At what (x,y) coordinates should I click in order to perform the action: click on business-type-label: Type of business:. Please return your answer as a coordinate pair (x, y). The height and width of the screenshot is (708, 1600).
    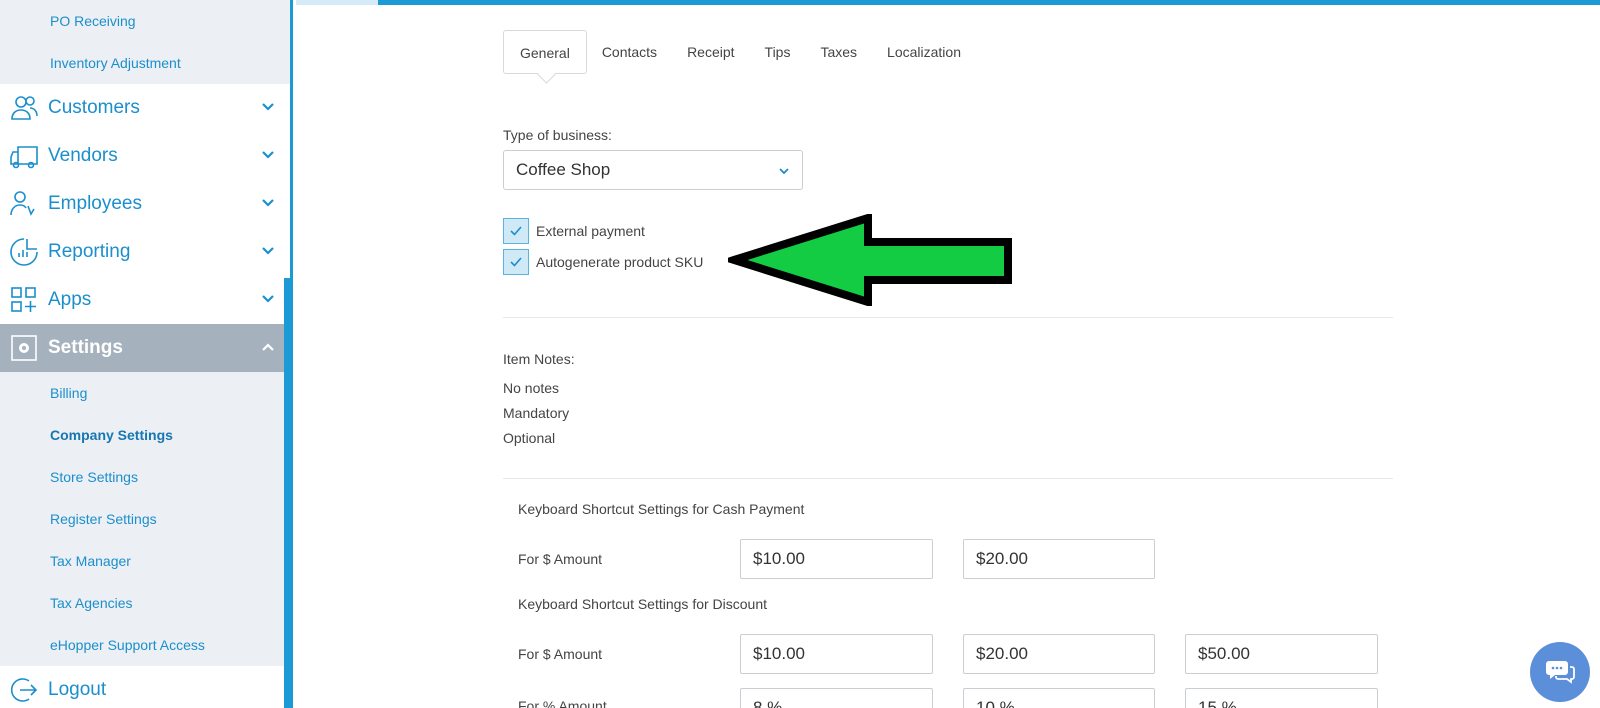
    Looking at the image, I should click on (557, 135).